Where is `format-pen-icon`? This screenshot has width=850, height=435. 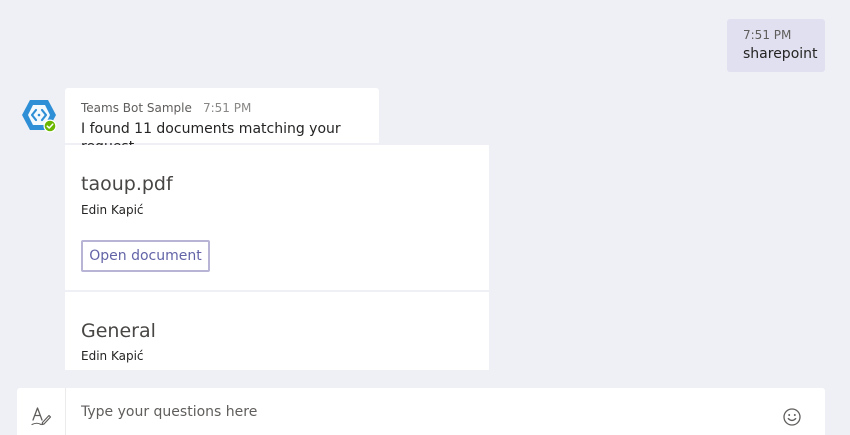 format-pen-icon is located at coordinates (41, 415).